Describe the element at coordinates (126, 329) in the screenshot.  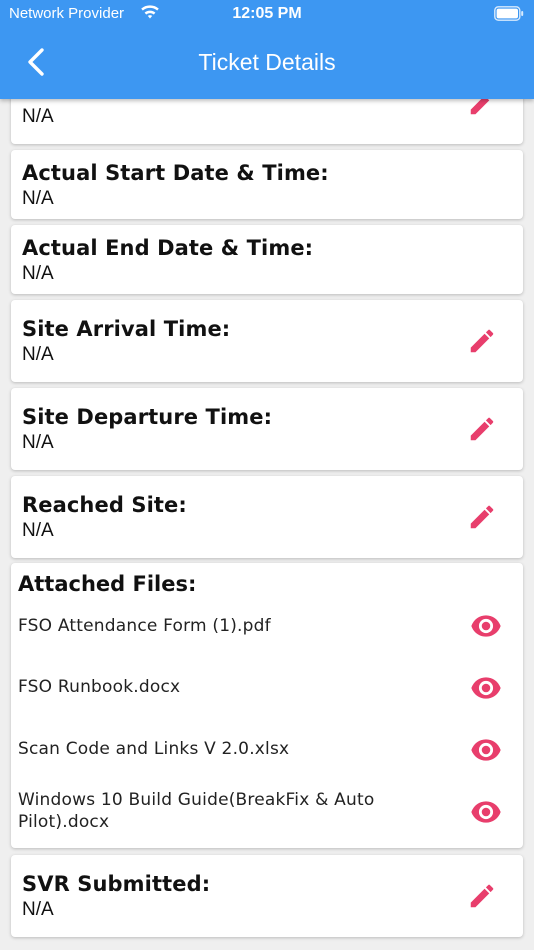
I see `site-arrival-label: Site Arrival Time:` at that location.